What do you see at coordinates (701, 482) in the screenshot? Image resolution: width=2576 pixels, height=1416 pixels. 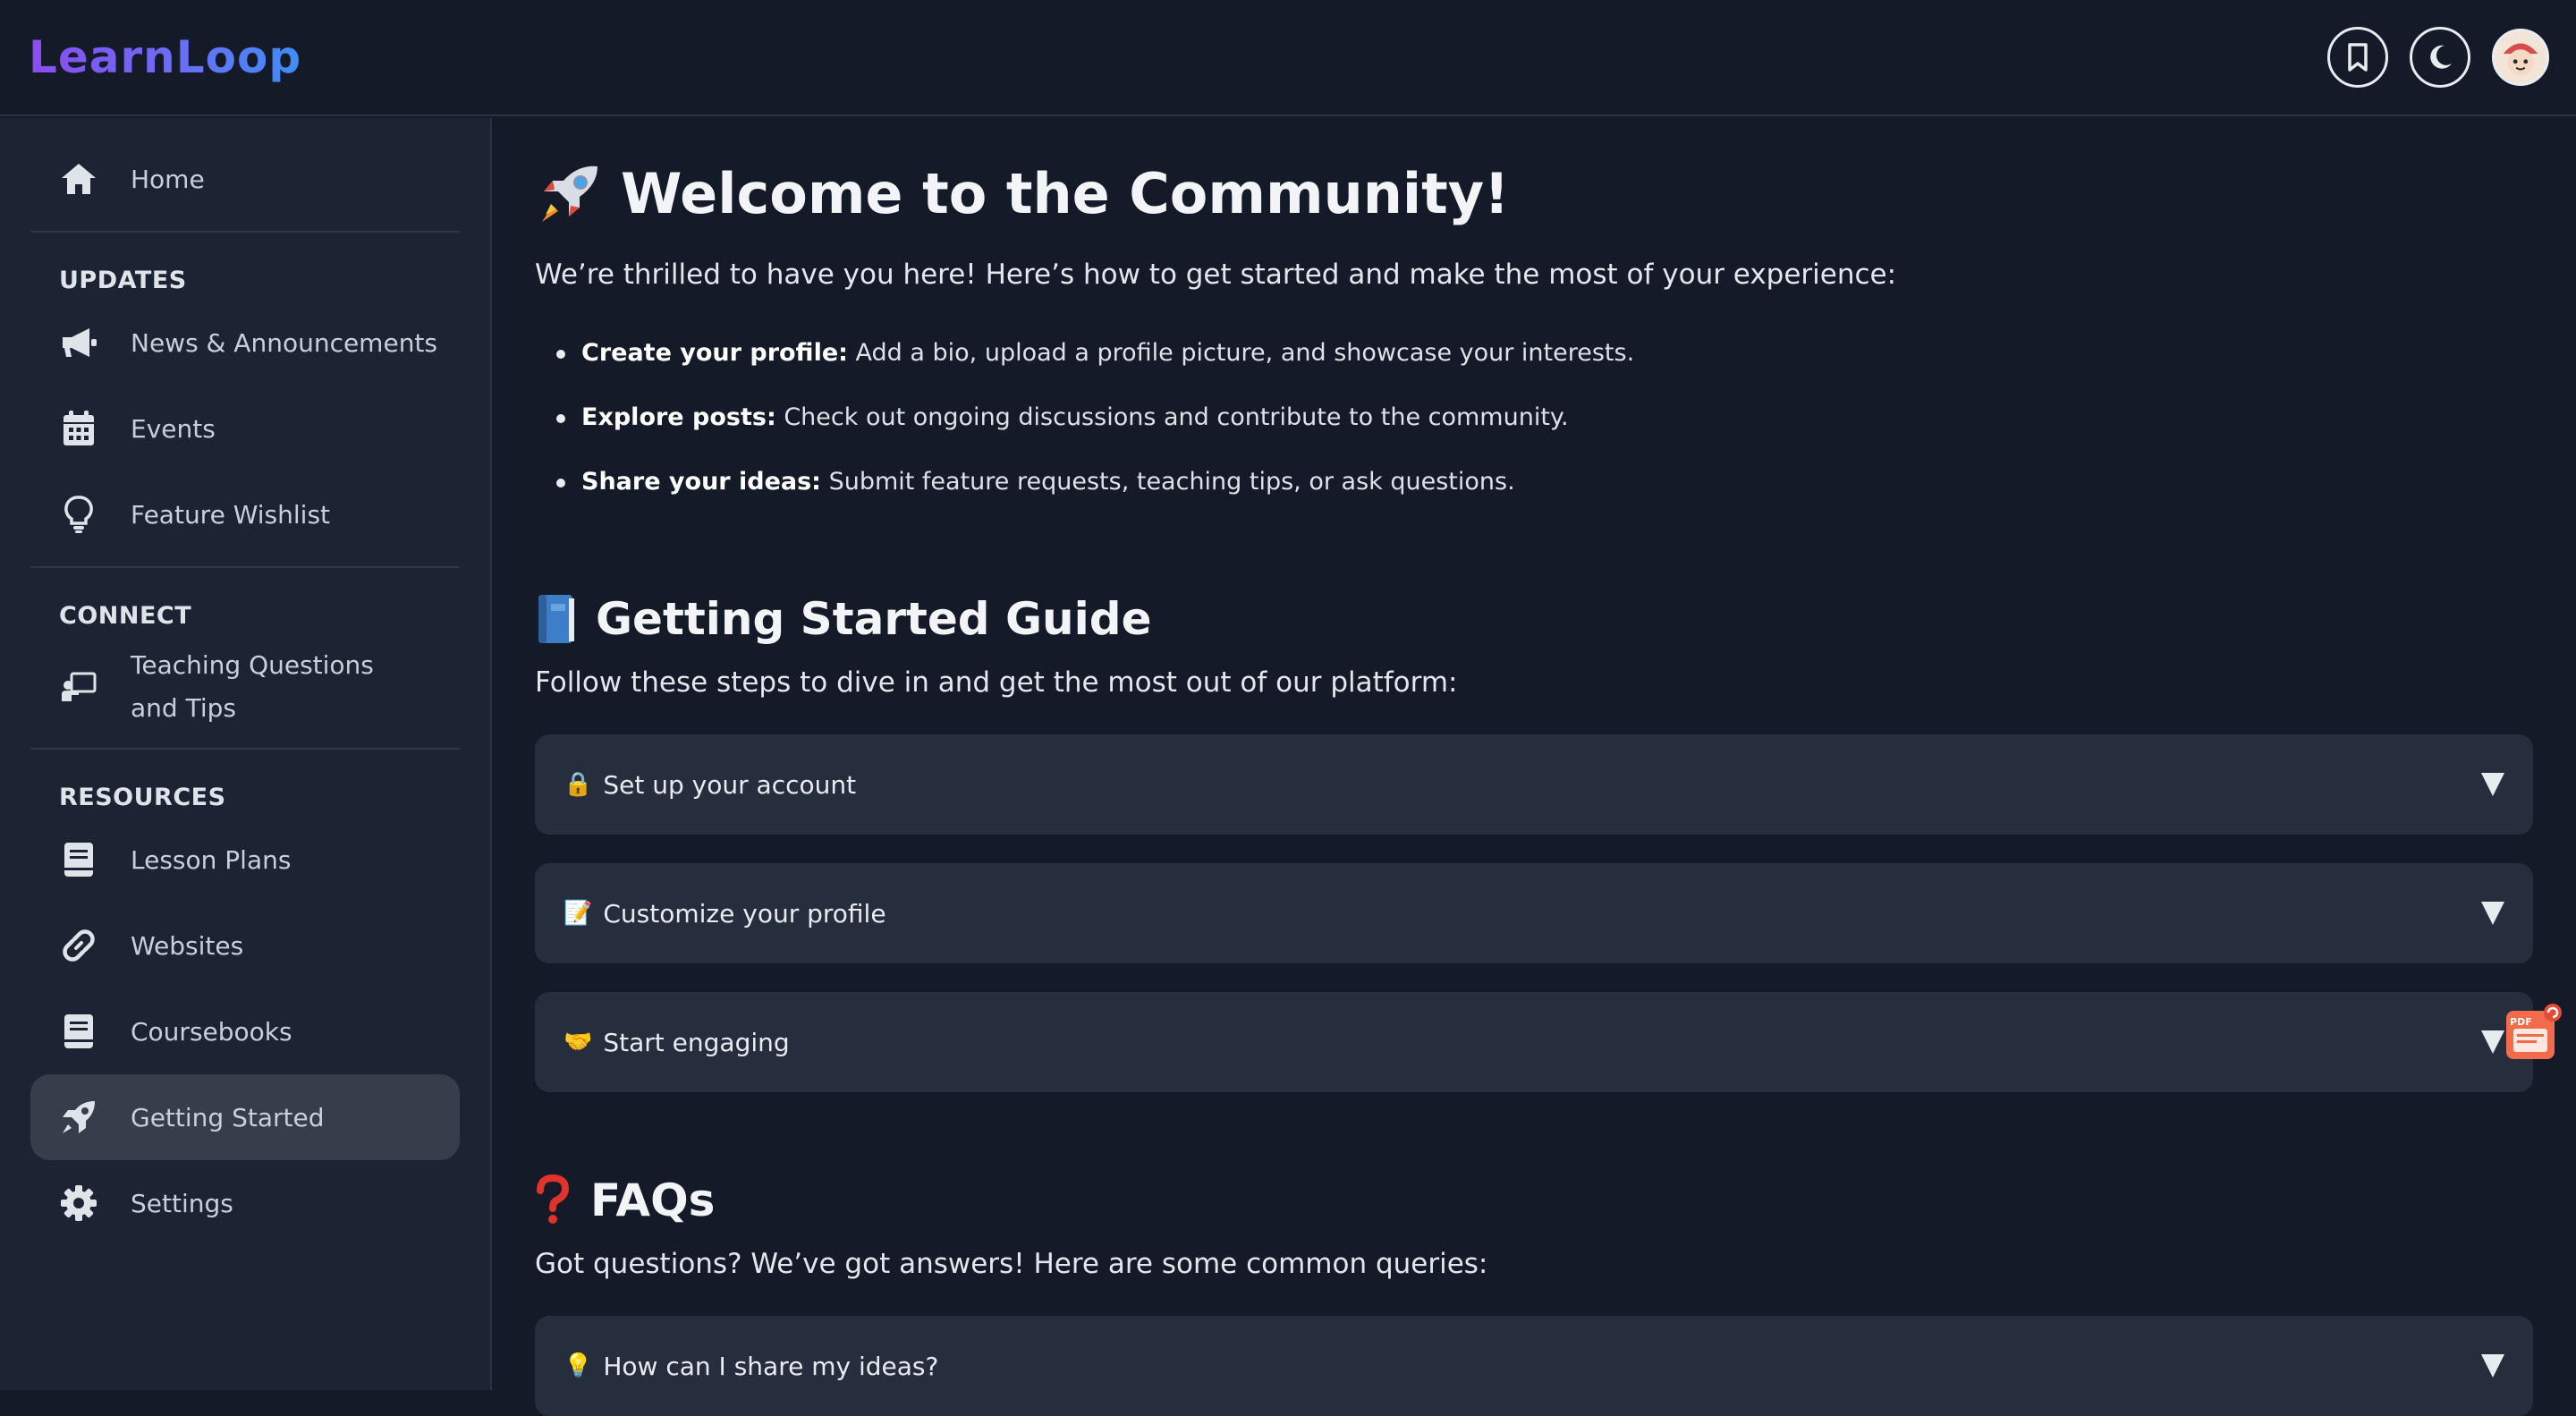 I see `bullet-bold: Share your ideas:` at bounding box center [701, 482].